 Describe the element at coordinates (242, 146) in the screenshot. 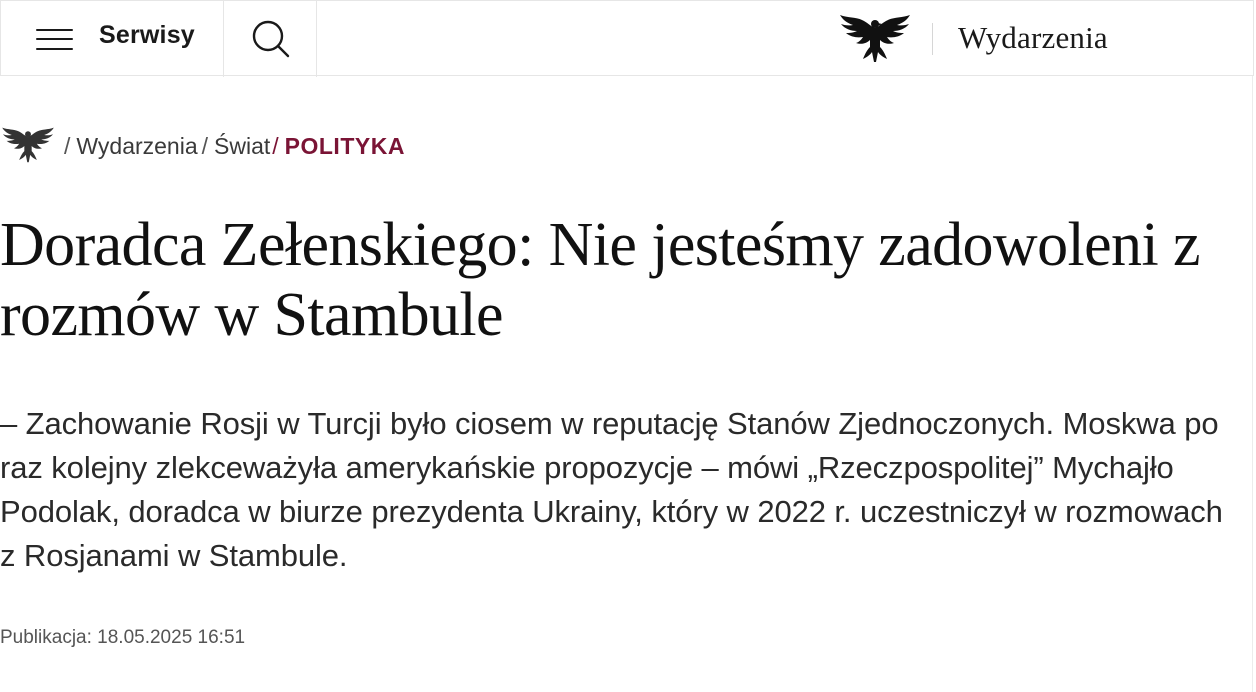

I see `breadcrumb-item-swiat: Świat` at that location.